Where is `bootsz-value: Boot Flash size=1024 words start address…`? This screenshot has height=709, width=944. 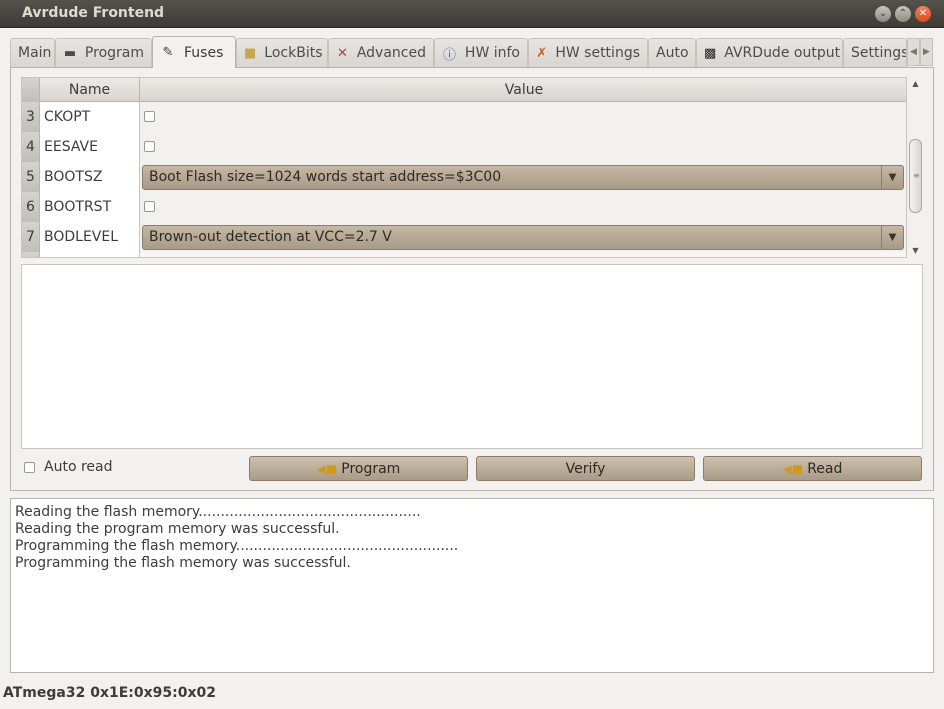 bootsz-value: Boot Flash size=1024 words start address… is located at coordinates (325, 177).